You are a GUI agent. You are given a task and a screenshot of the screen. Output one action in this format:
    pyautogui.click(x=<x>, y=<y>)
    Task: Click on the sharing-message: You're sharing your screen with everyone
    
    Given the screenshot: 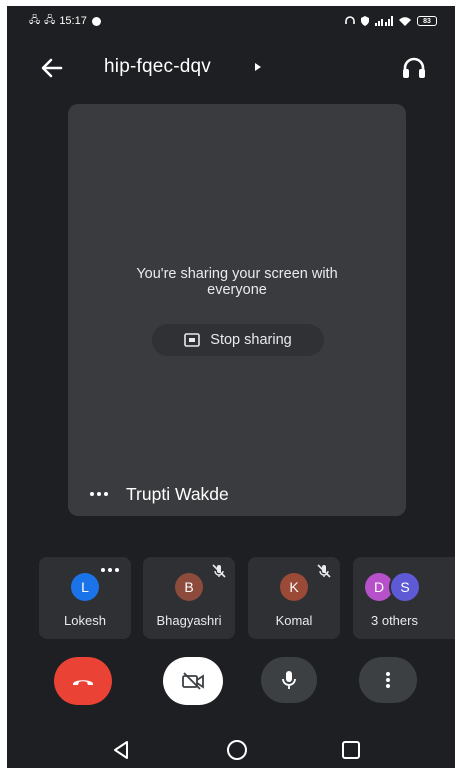 What is the action you would take?
    pyautogui.click(x=237, y=282)
    